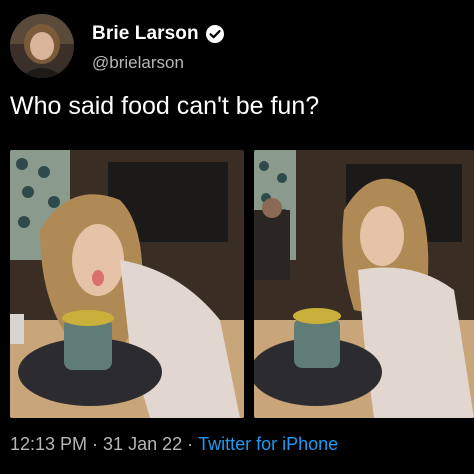 The width and height of the screenshot is (474, 474). What do you see at coordinates (268, 444) in the screenshot?
I see `tweet-source-link: Twitter for iPhone` at bounding box center [268, 444].